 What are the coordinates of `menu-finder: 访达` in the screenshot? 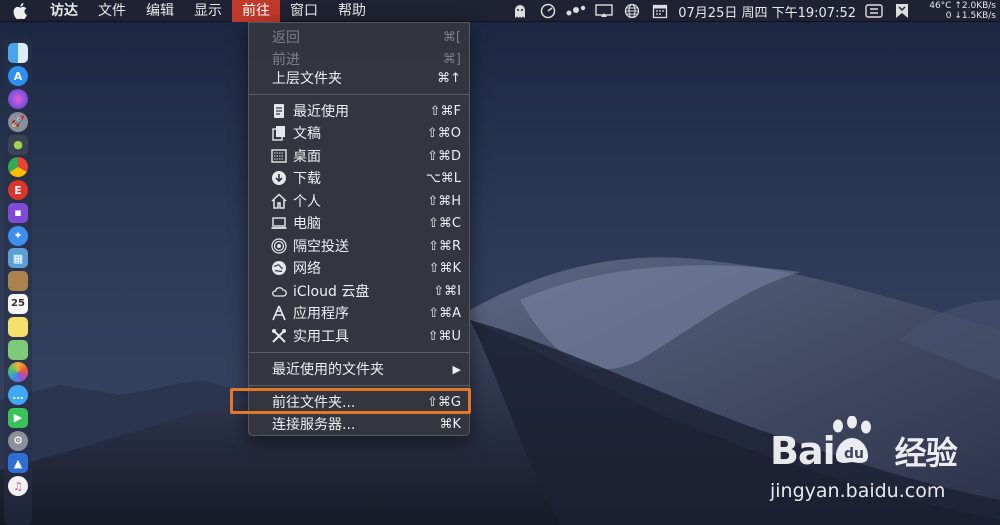 It's located at (64, 11).